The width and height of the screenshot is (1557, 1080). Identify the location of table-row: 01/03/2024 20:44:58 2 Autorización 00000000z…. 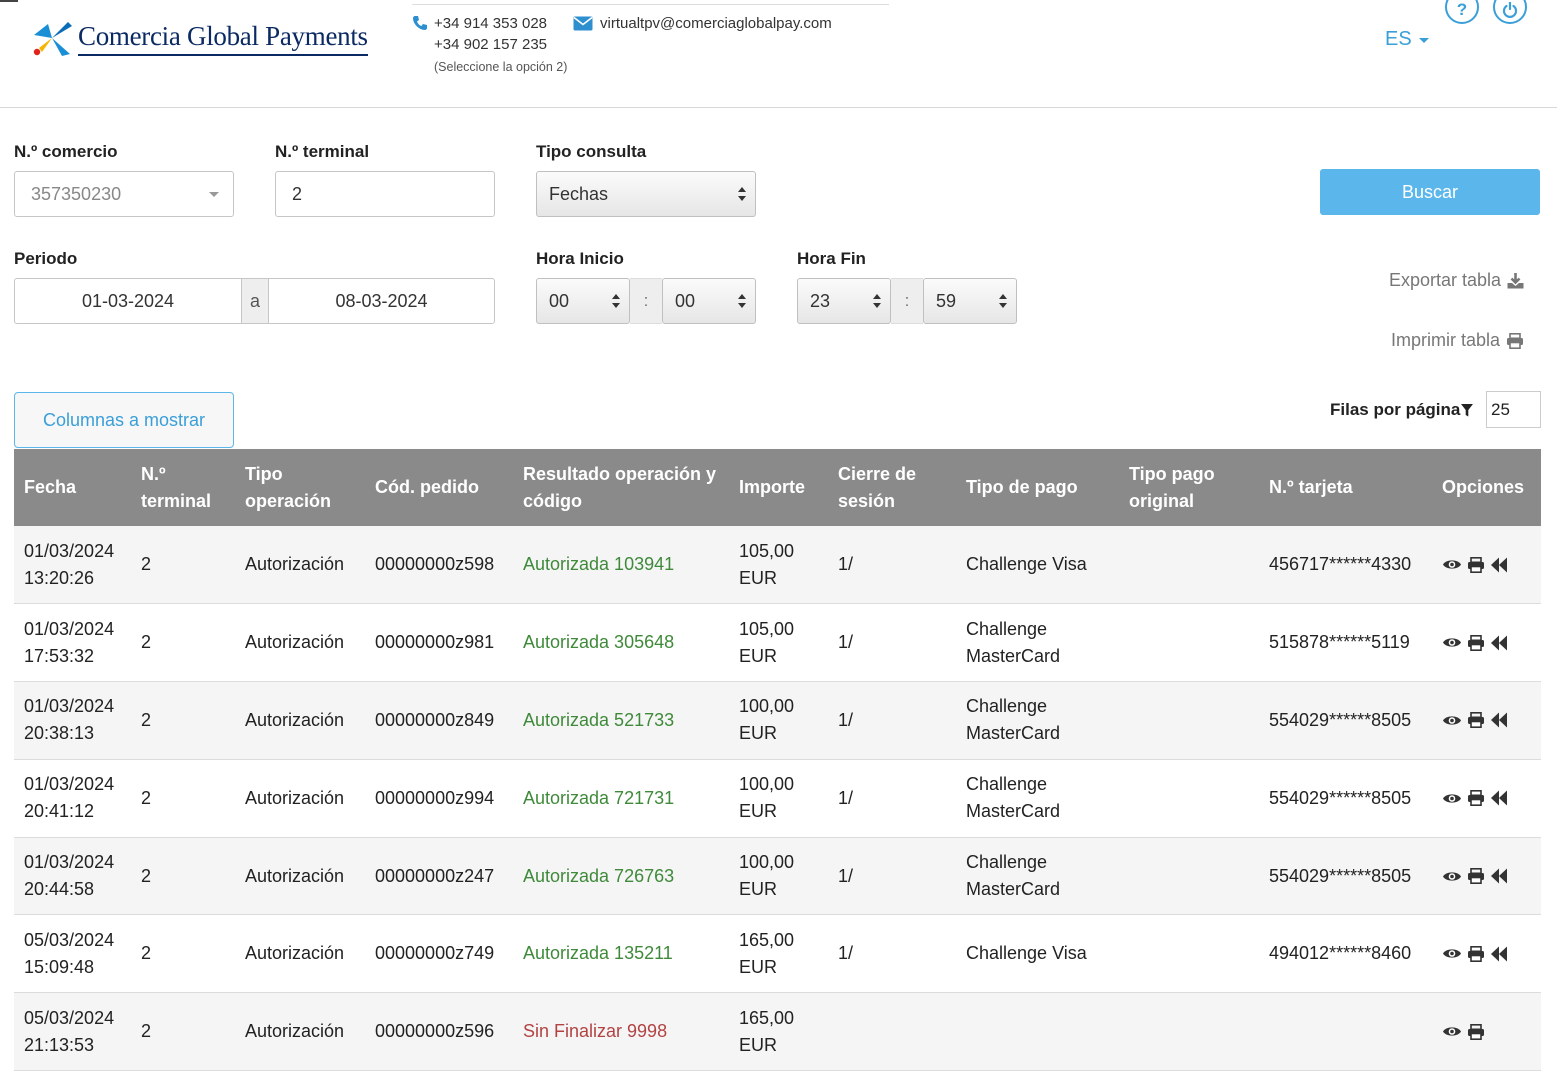
(777, 876).